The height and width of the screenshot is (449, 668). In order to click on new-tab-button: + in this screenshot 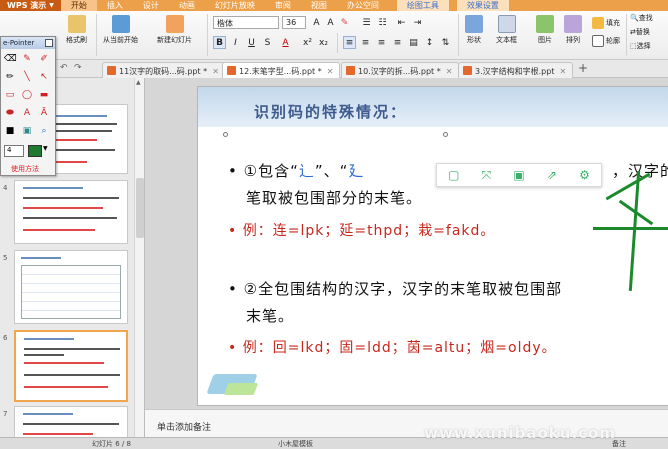, I will do `click(583, 68)`.